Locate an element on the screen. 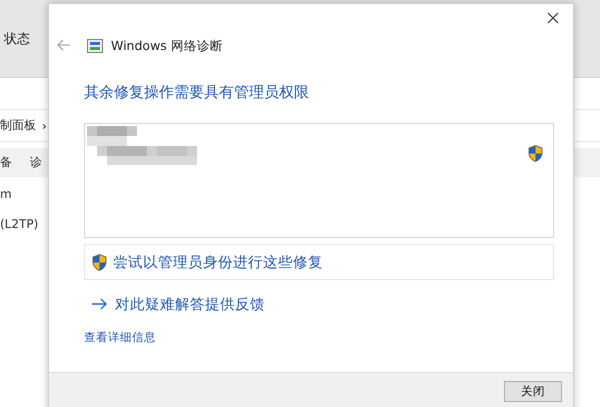  network-diagnostics-icon is located at coordinates (95, 46).